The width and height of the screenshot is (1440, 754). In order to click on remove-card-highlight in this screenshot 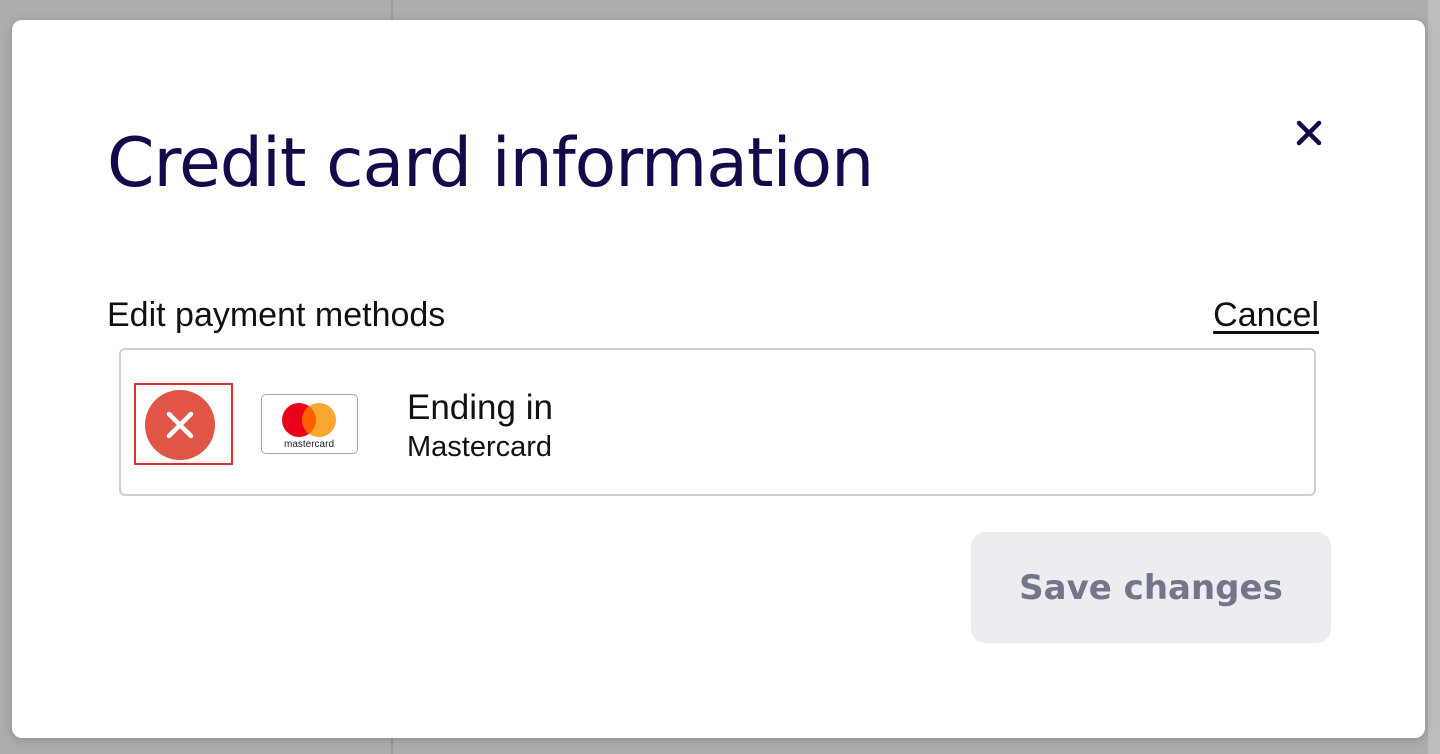, I will do `click(183, 424)`.